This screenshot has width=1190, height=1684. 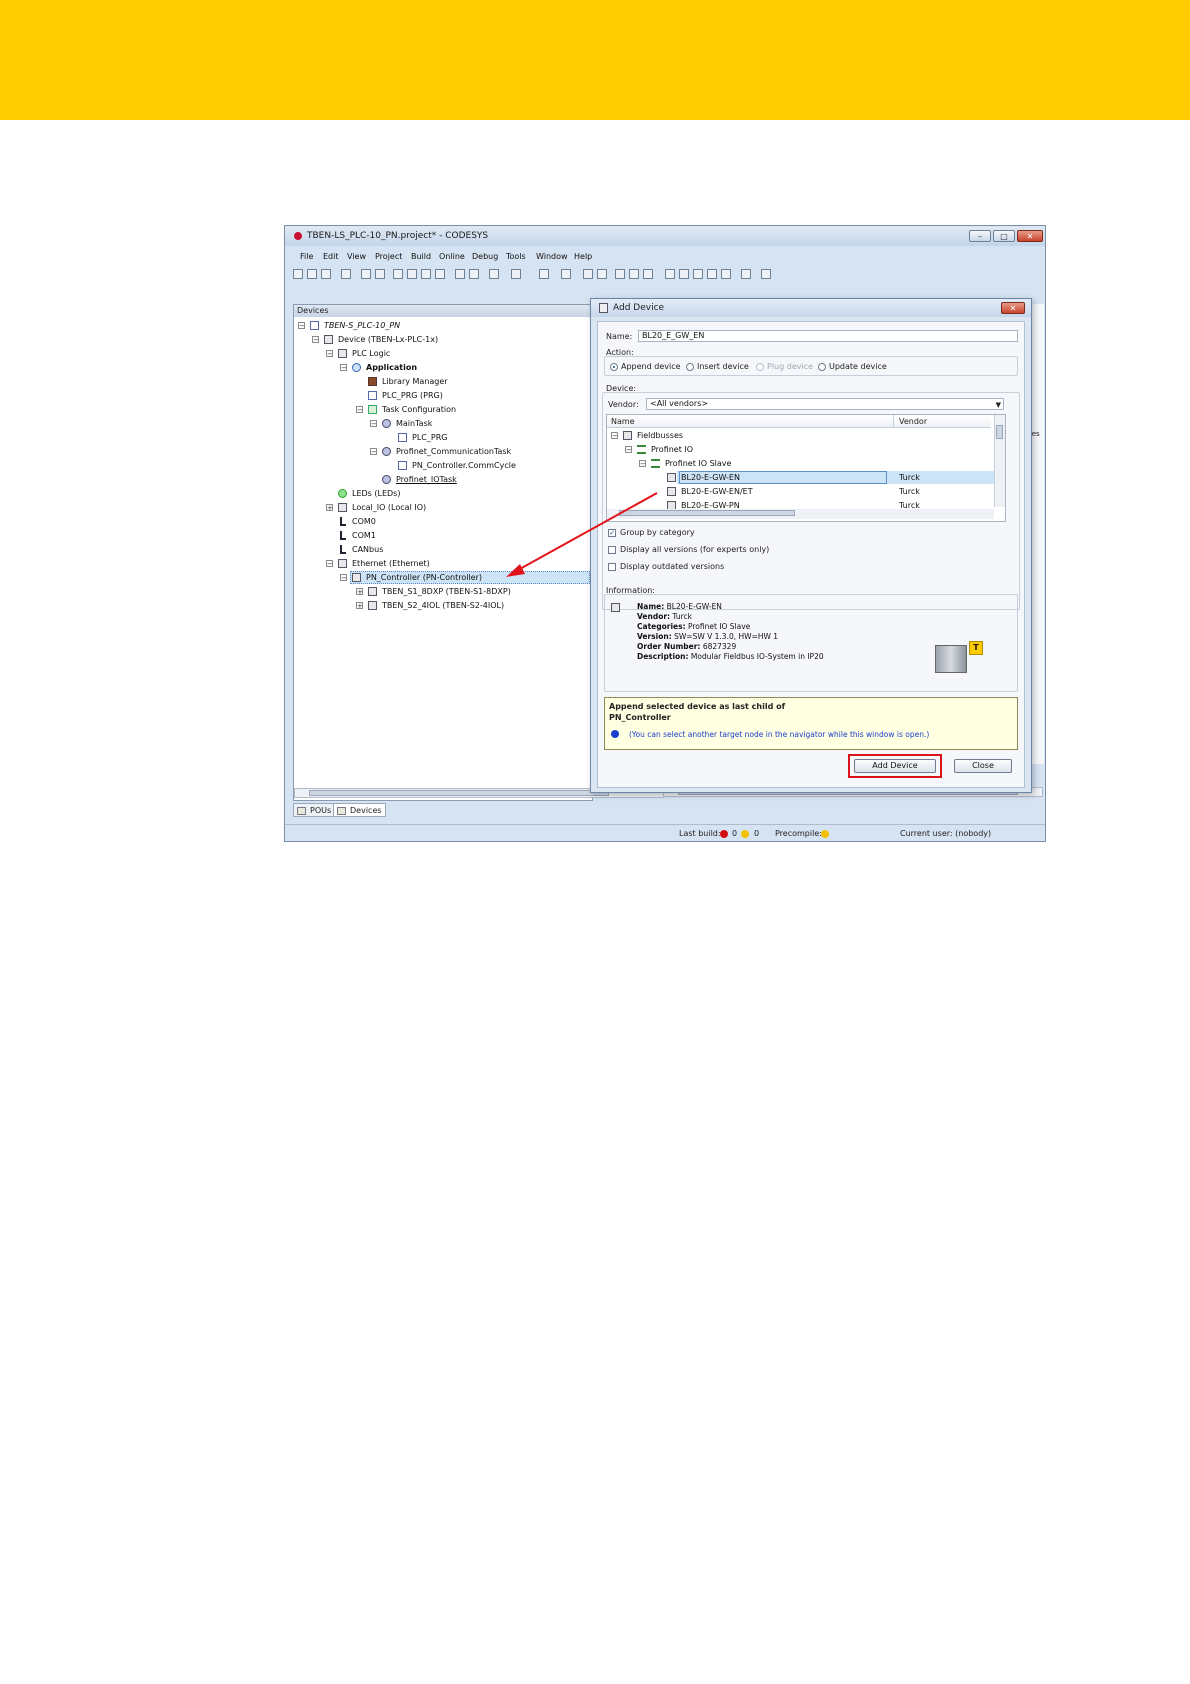 I want to click on tree-item-leds: LEDs (LEDs), so click(x=376, y=493).